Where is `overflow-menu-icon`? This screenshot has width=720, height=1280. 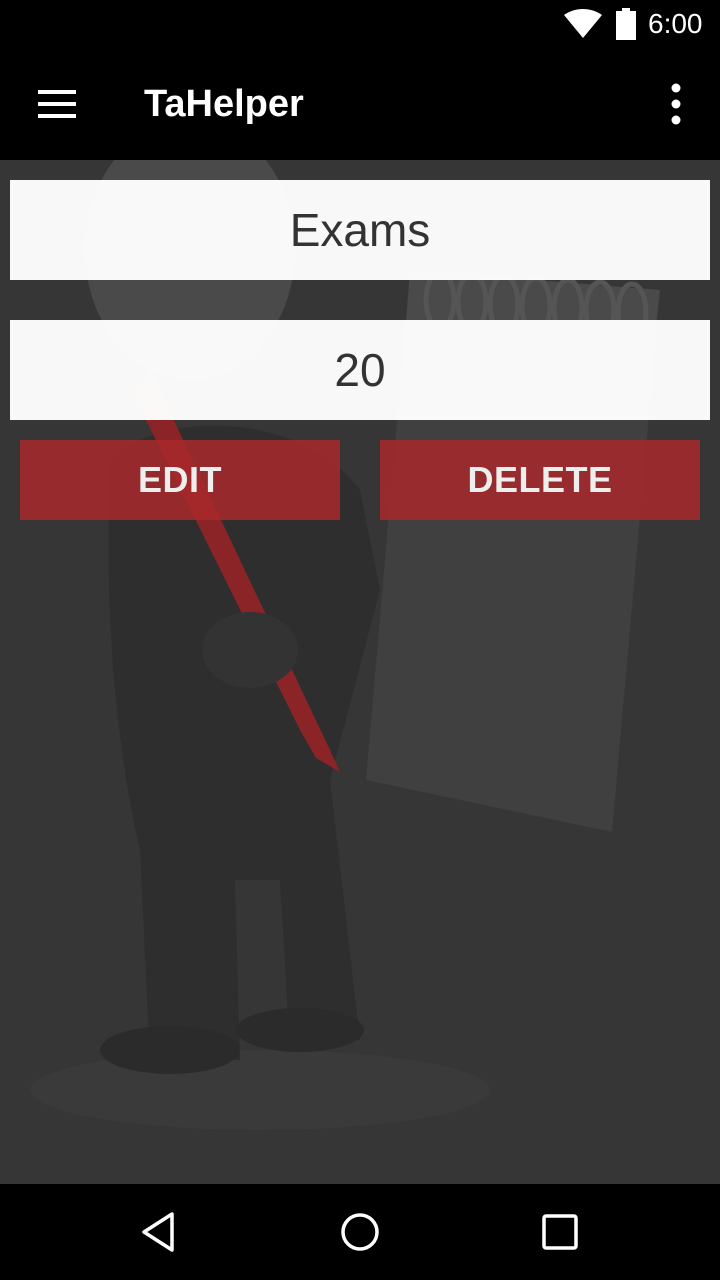 overflow-menu-icon is located at coordinates (676, 104).